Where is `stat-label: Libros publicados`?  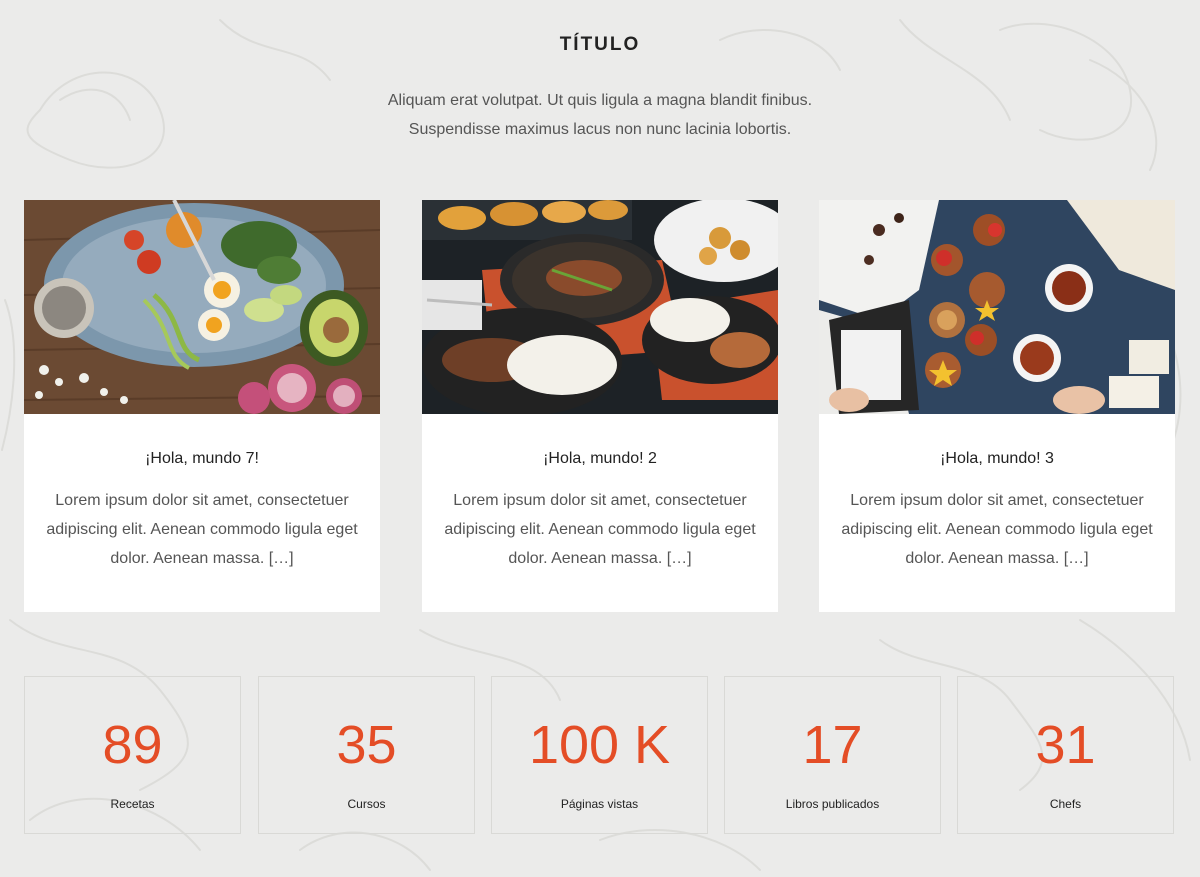 stat-label: Libros publicados is located at coordinates (832, 804).